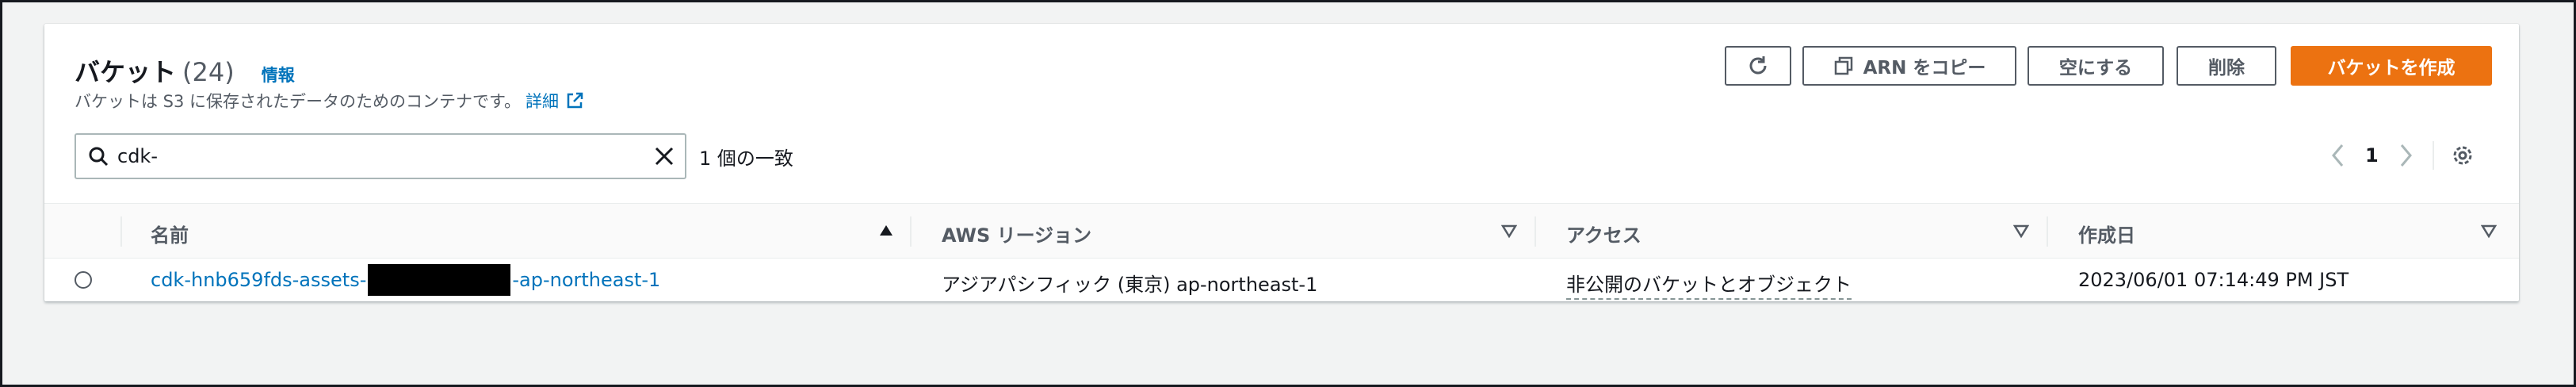 This screenshot has height=387, width=2576. What do you see at coordinates (1709, 284) in the screenshot?
I see `bucket-access: 非公開のバケットとオブジェクト` at bounding box center [1709, 284].